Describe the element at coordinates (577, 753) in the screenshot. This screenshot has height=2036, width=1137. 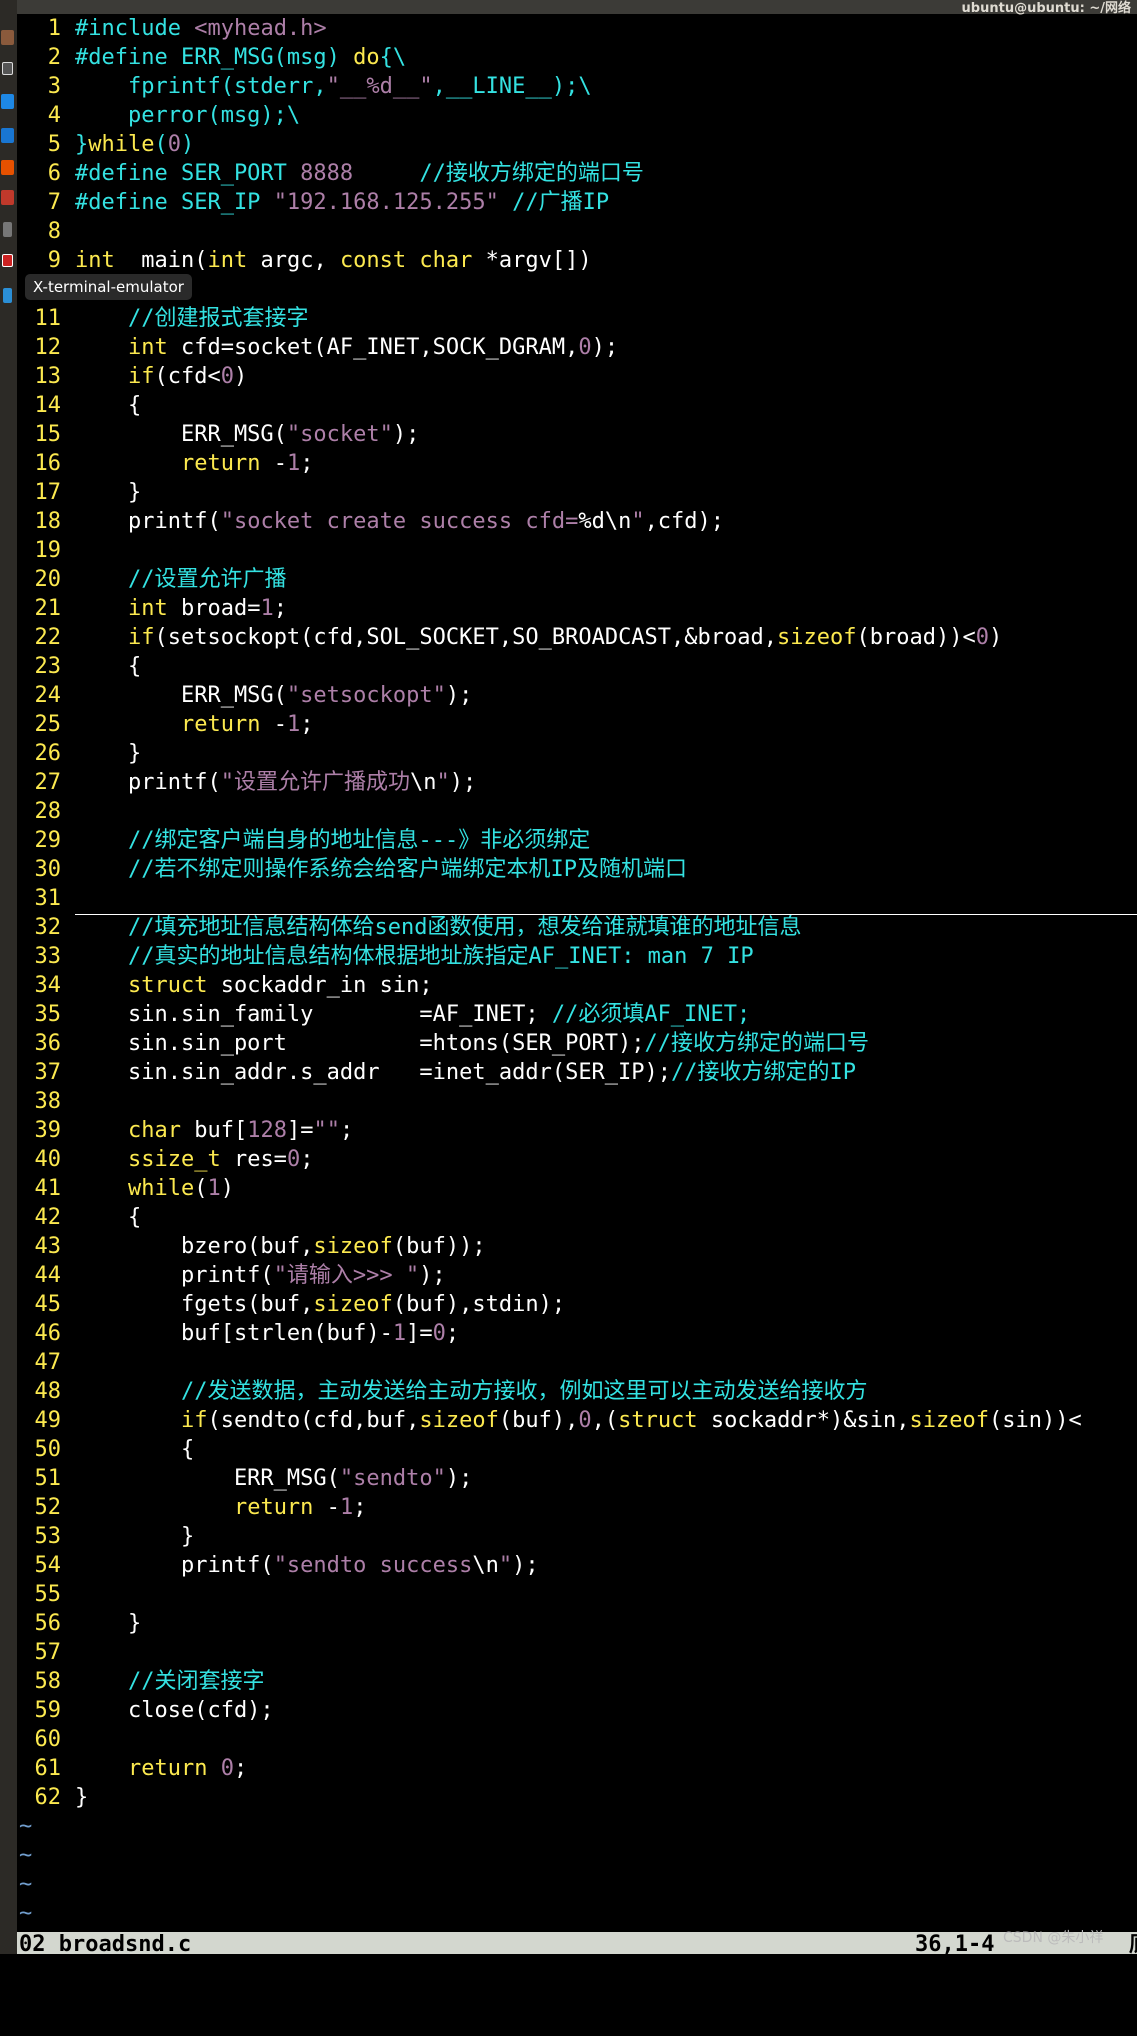
I see `code-line: 26 }` at that location.